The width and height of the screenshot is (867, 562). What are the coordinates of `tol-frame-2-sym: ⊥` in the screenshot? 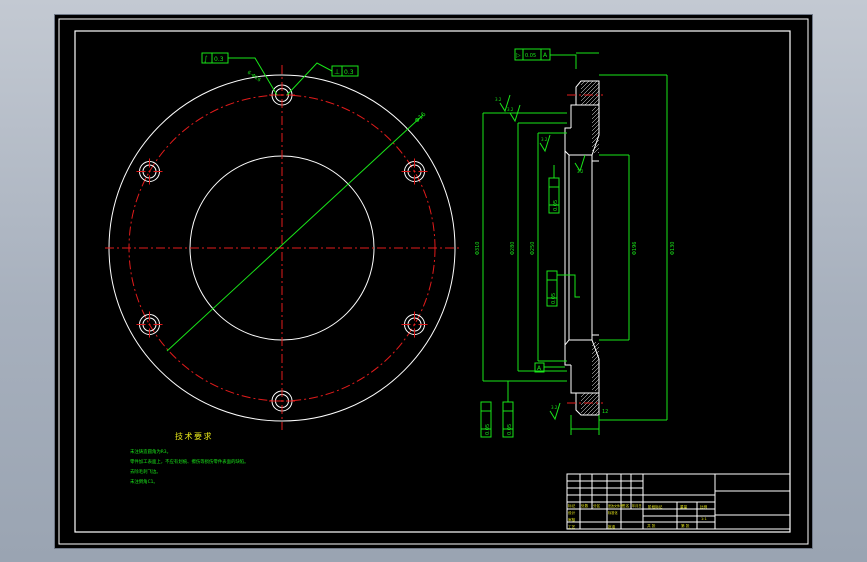 It's located at (337, 72).